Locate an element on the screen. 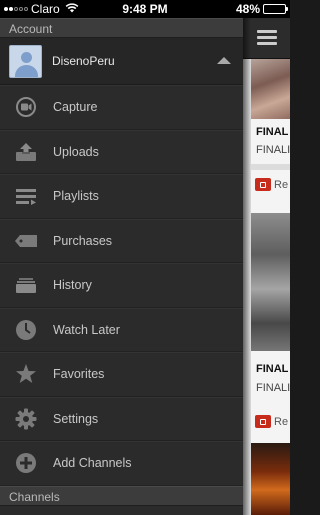 The image size is (320, 515). menu-item-uploads: Uploads is located at coordinates (121, 151).